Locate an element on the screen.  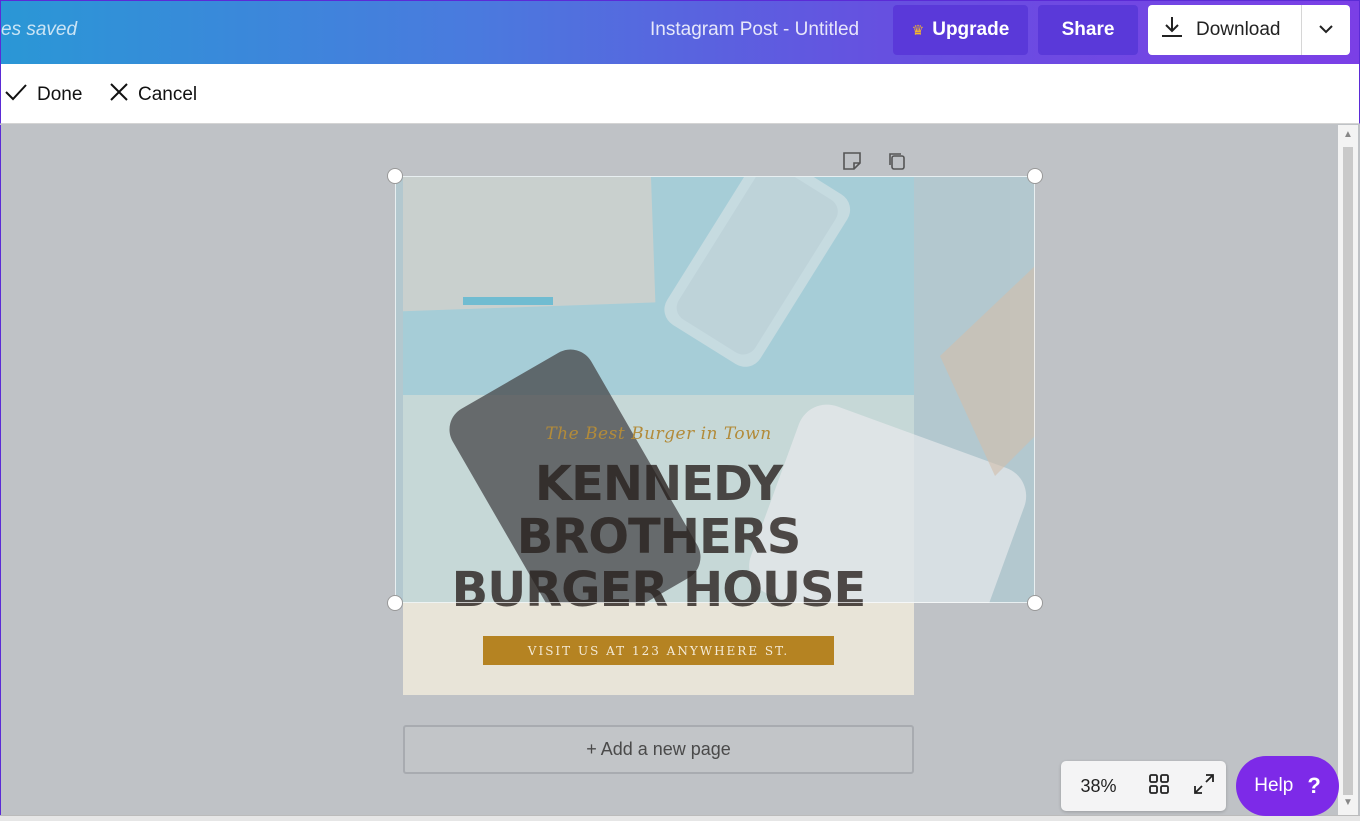
headline-line: BURGER HOUSE is located at coordinates (659, 590).